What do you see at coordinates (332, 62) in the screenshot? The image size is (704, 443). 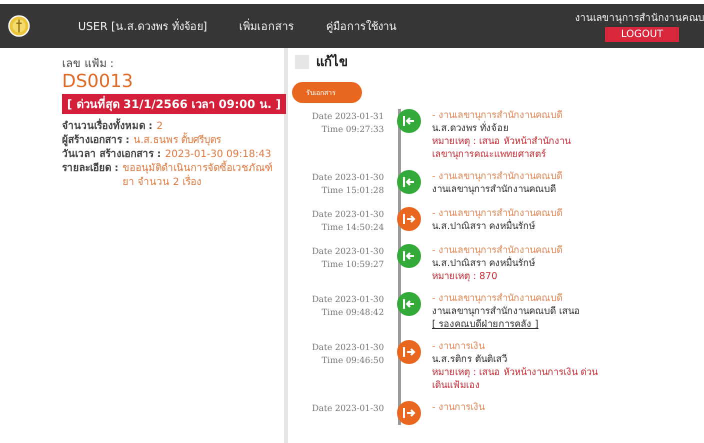 I see `section-title: แก้ไข` at bounding box center [332, 62].